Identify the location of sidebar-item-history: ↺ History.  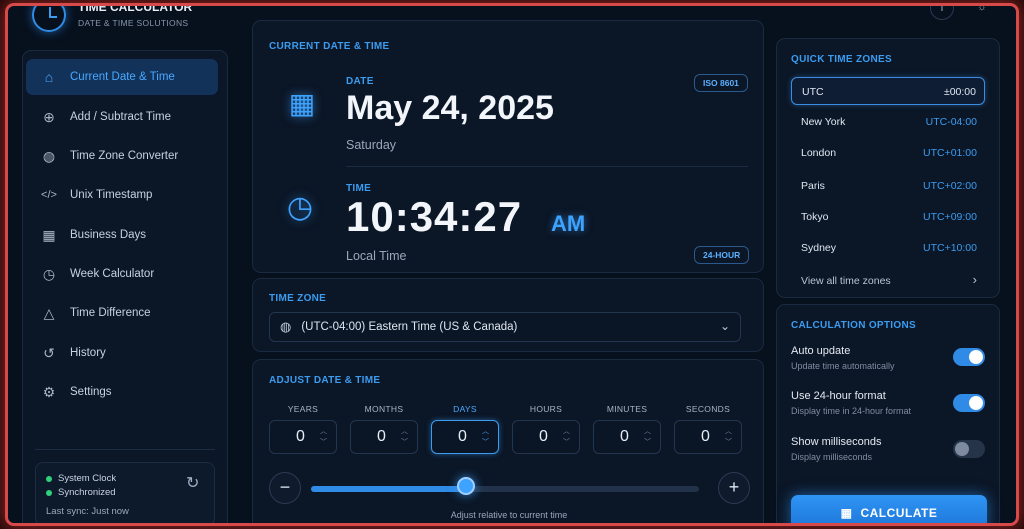
(122, 353).